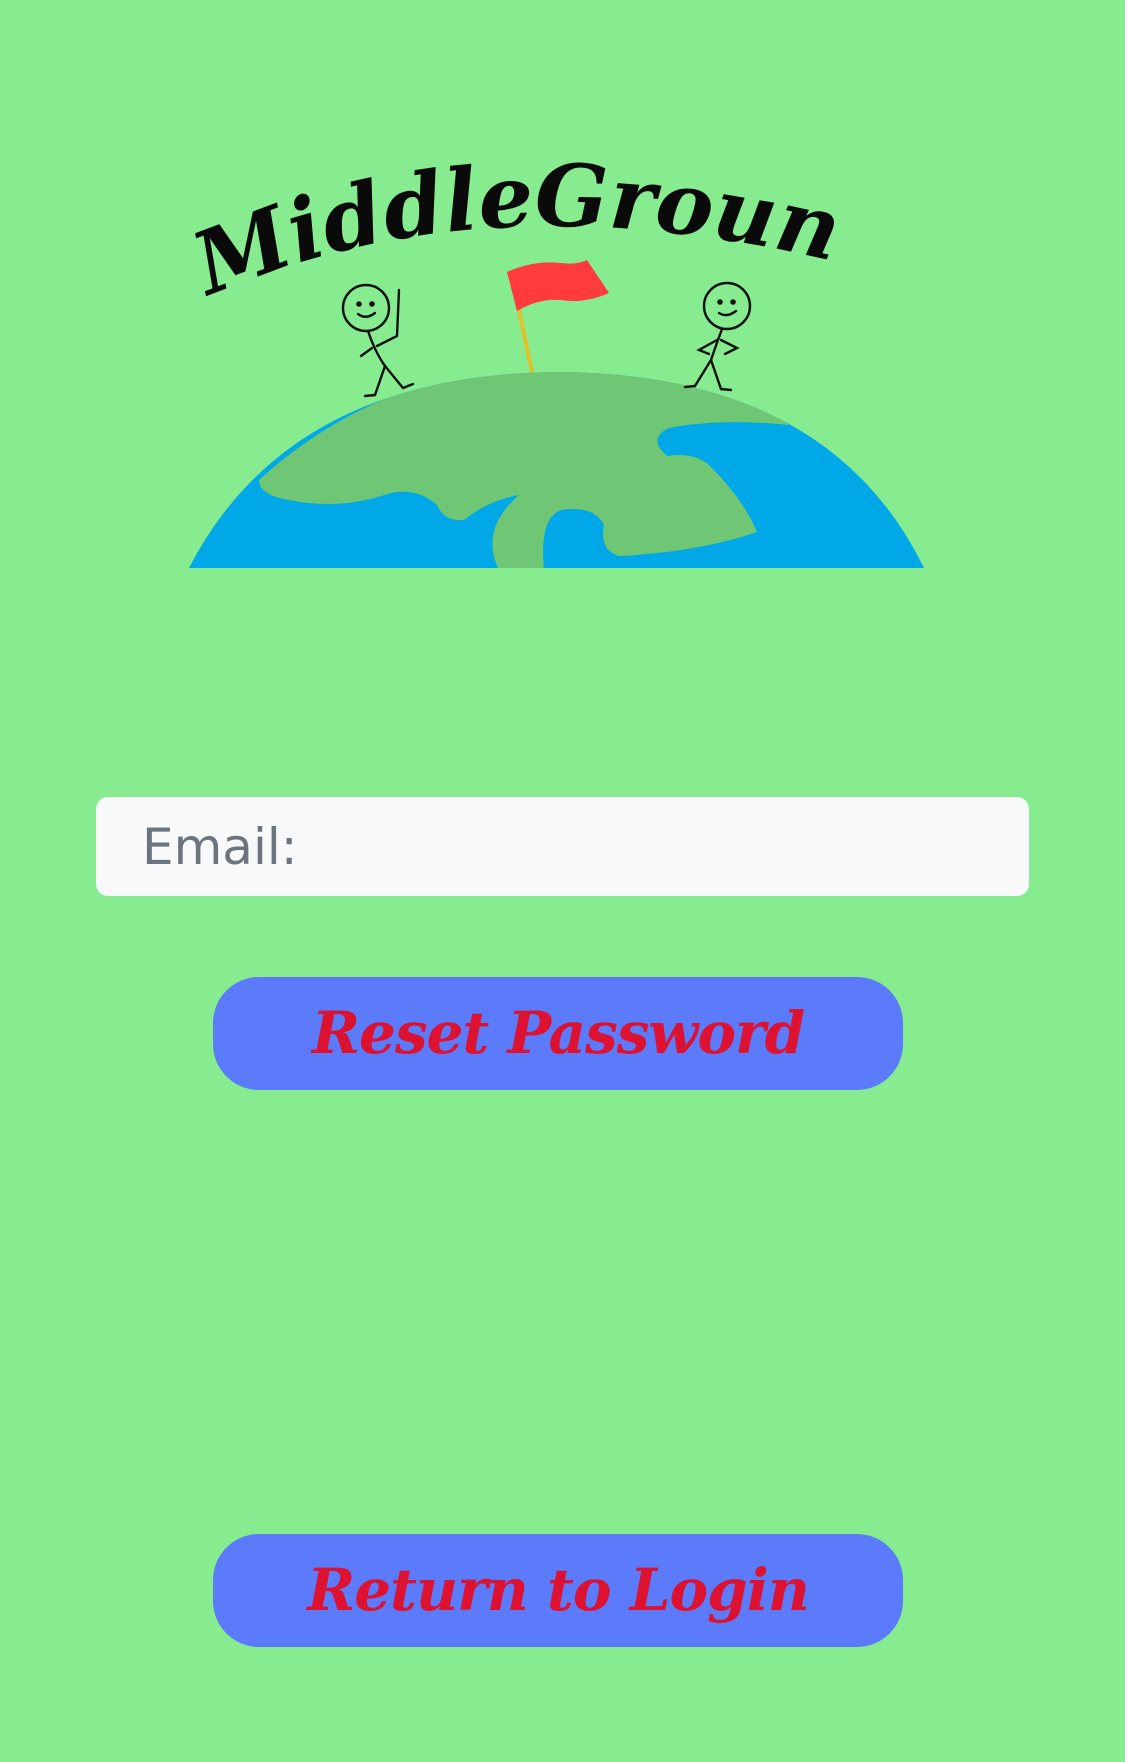 The width and height of the screenshot is (1125, 1762). I want to click on globe-icon, so click(556, 470).